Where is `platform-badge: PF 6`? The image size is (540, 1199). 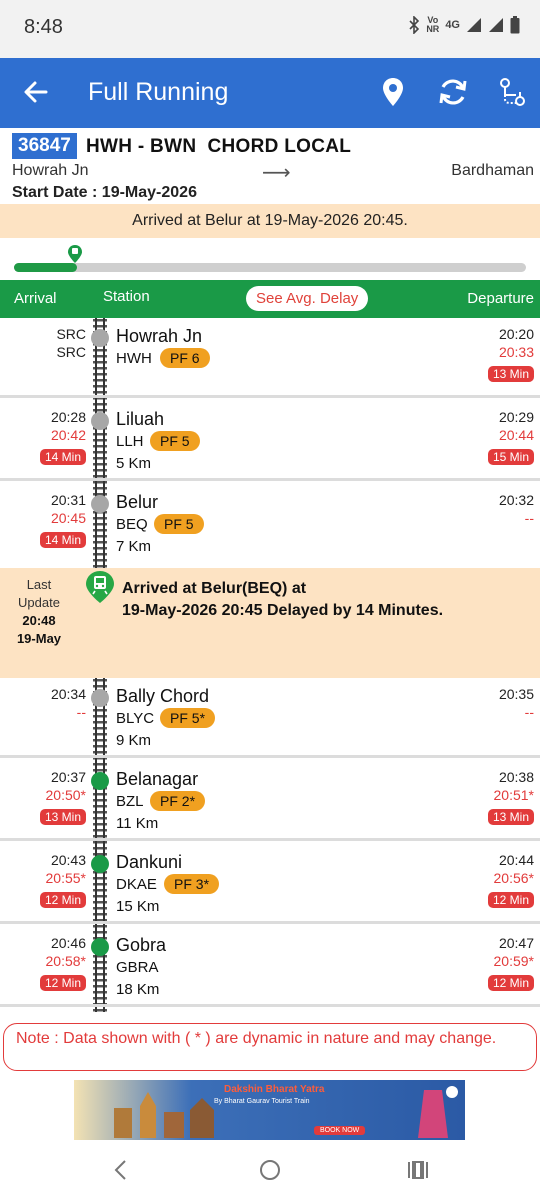 platform-badge: PF 6 is located at coordinates (185, 358).